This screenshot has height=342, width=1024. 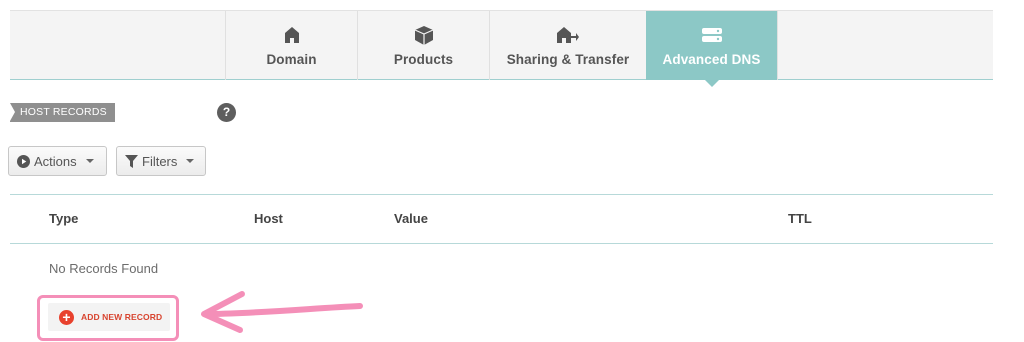 What do you see at coordinates (131, 161) in the screenshot?
I see `filter-icon` at bounding box center [131, 161].